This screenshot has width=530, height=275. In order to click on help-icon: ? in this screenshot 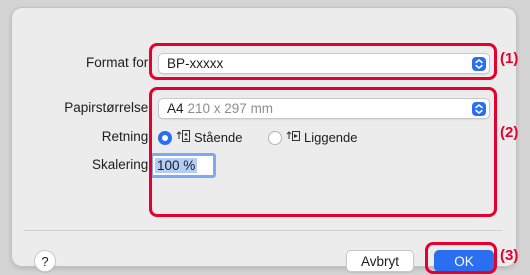, I will do `click(45, 261)`.